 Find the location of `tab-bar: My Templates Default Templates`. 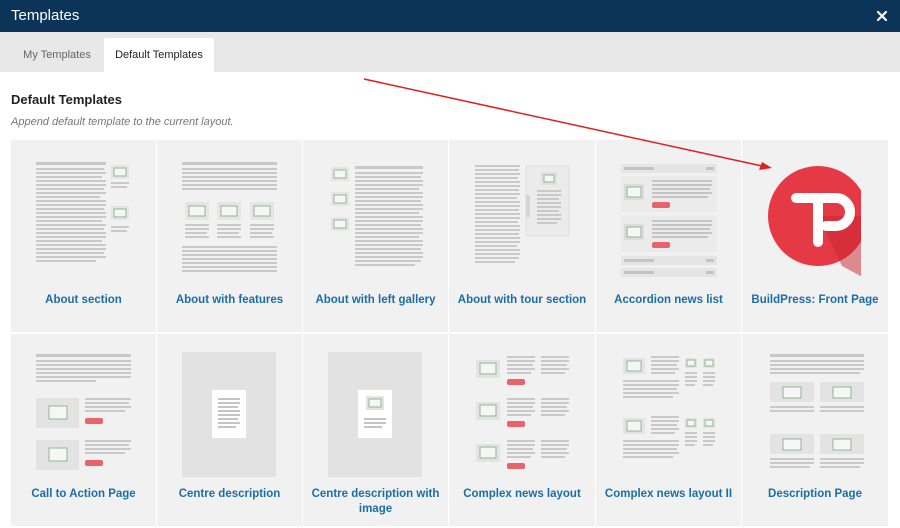

tab-bar: My Templates Default Templates is located at coordinates (450, 52).